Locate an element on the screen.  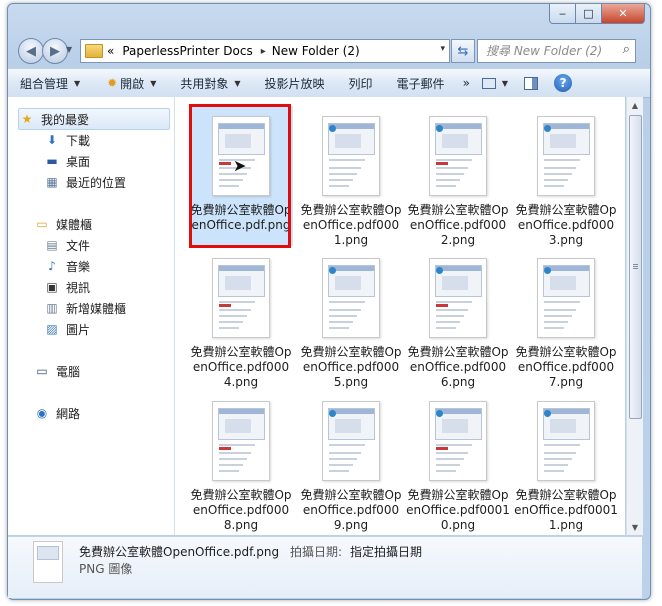
forward-button: ▶ is located at coordinates (55, 51).